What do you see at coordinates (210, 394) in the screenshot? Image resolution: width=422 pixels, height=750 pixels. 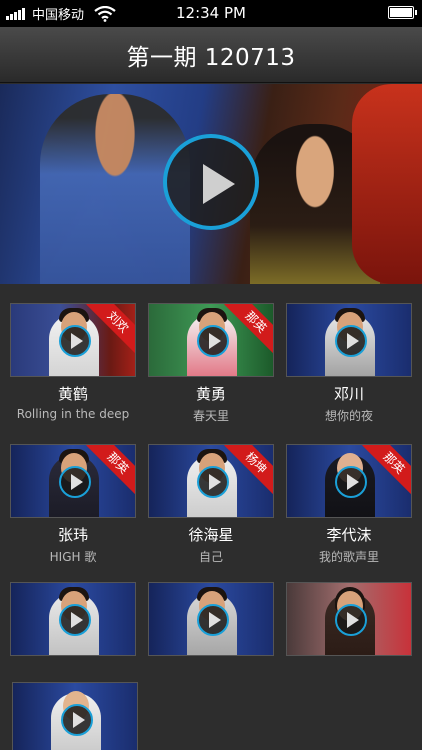 I see `singer-name: 黄勇` at bounding box center [210, 394].